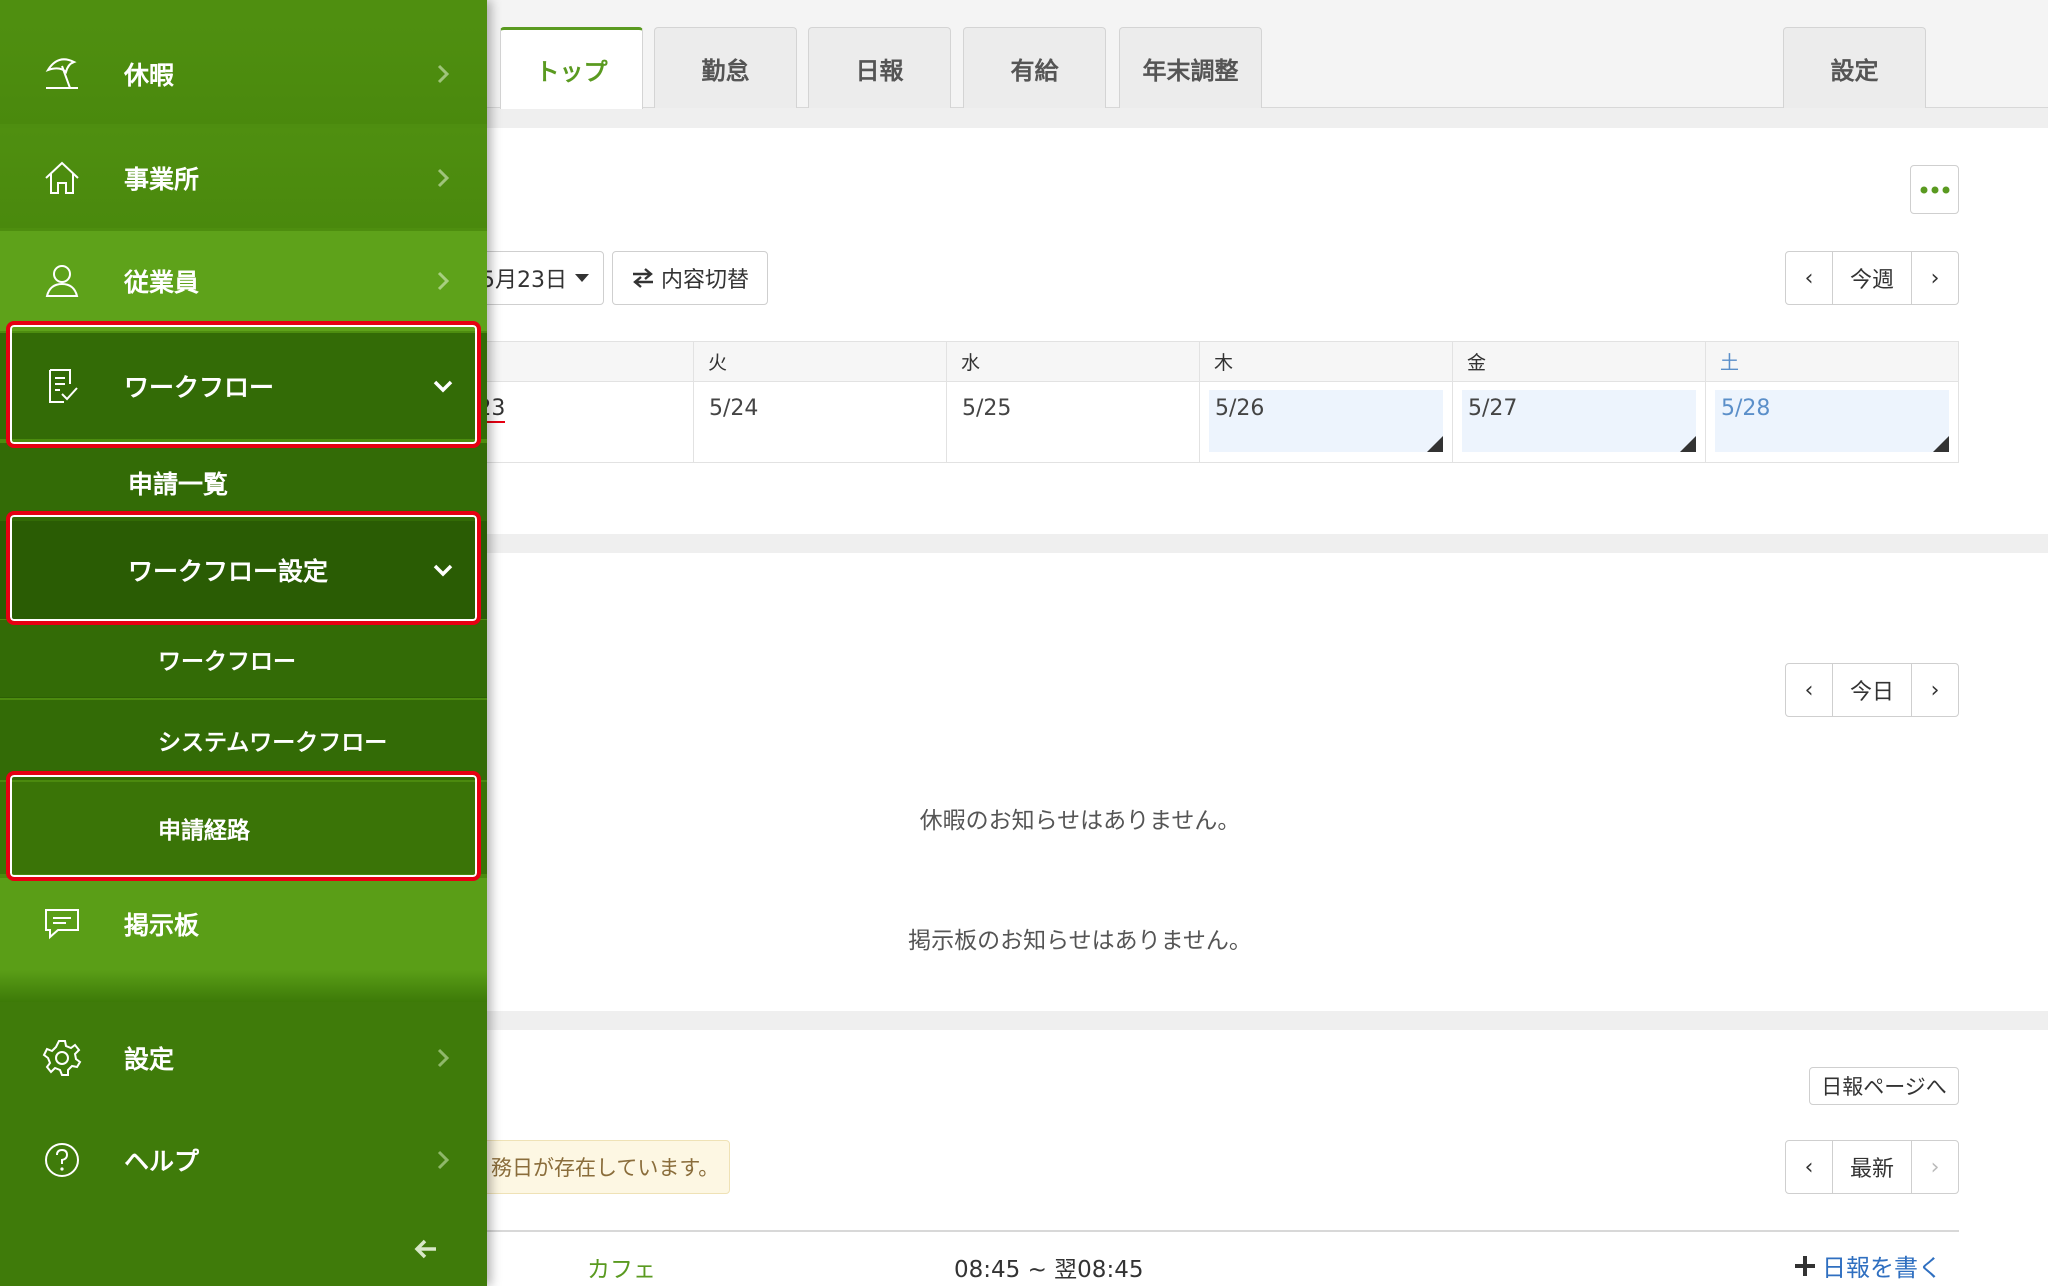 This screenshot has height=1286, width=2048. What do you see at coordinates (1805, 1265) in the screenshot?
I see `plus-icon` at bounding box center [1805, 1265].